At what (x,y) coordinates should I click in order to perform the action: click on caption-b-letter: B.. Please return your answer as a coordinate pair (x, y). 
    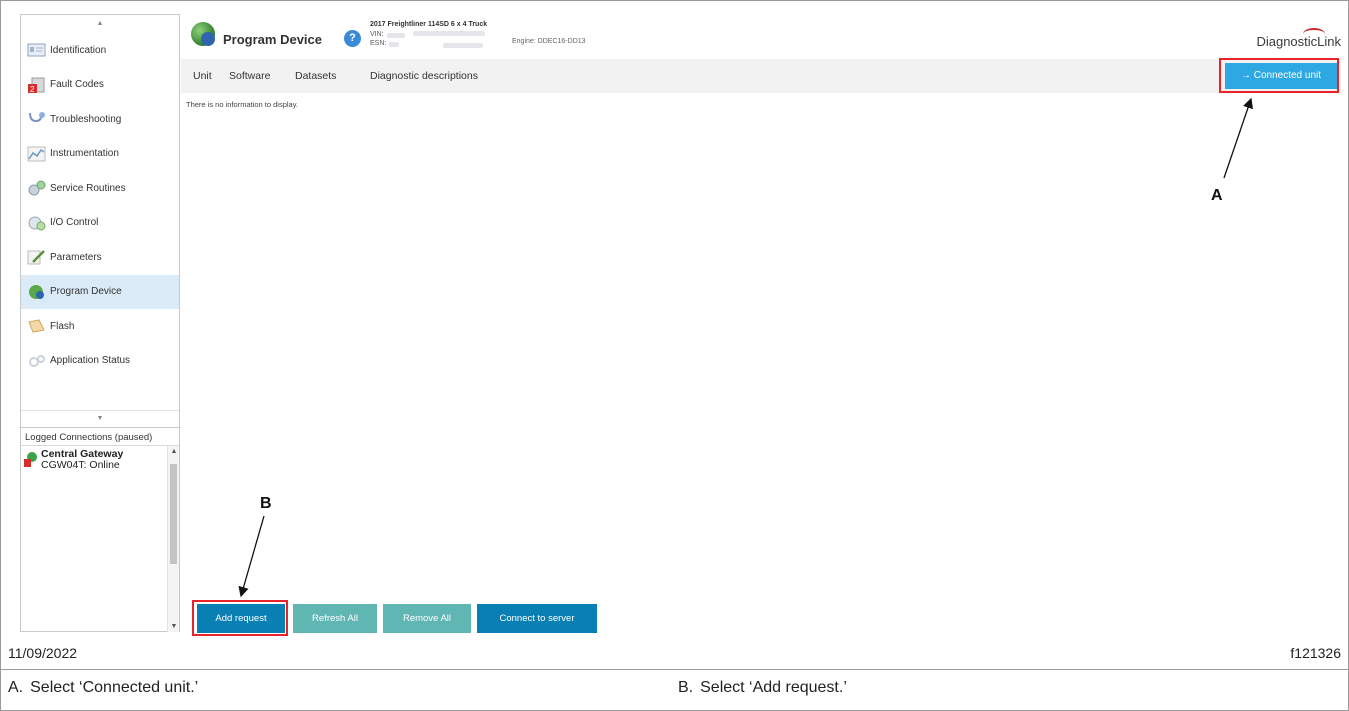
    Looking at the image, I should click on (686, 687).